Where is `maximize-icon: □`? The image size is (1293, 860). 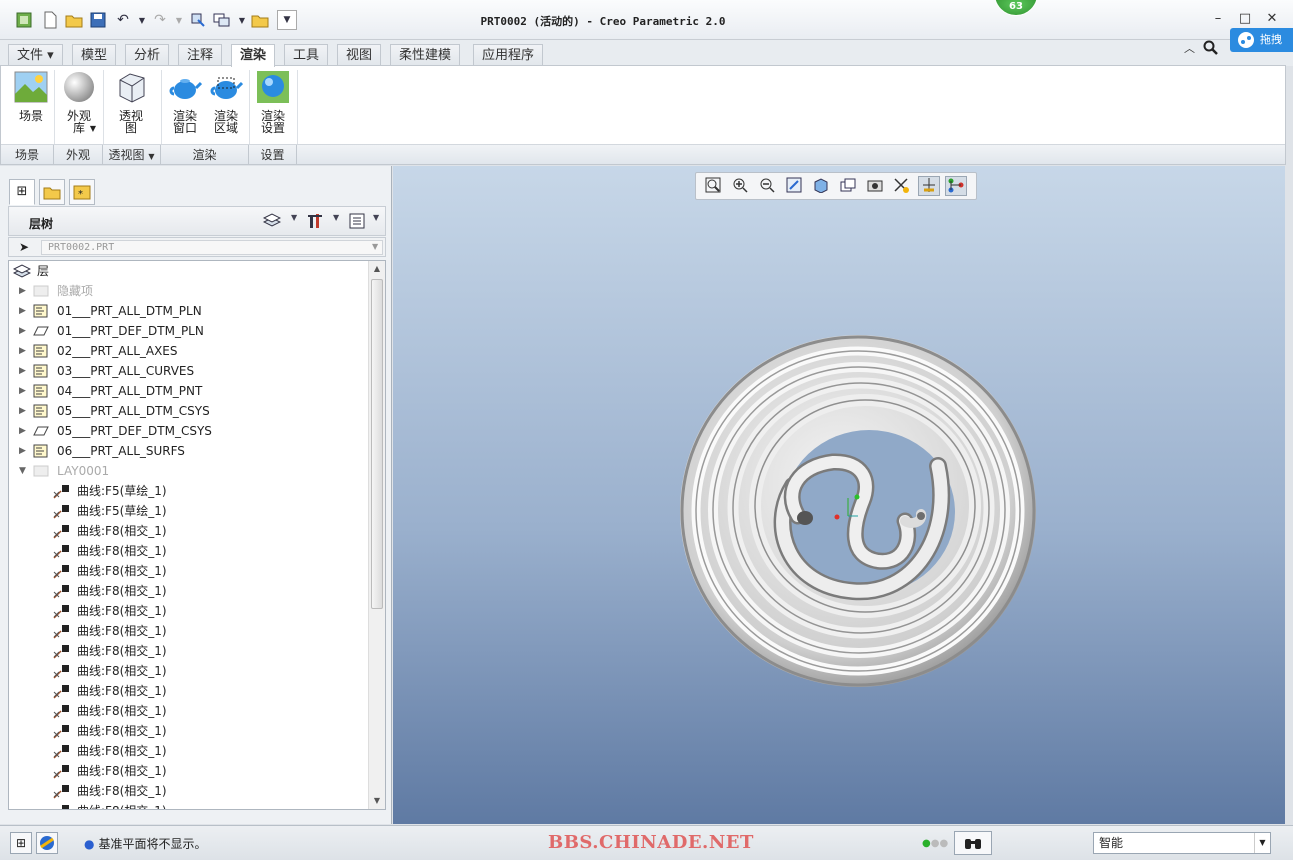 maximize-icon: □ is located at coordinates (1245, 19).